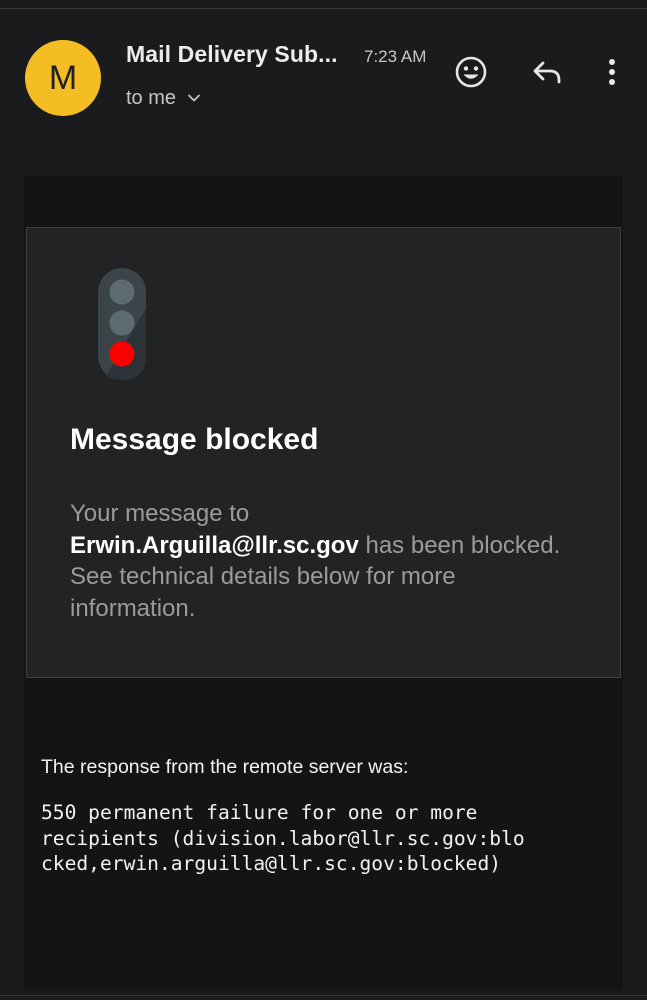 Image resolution: width=647 pixels, height=1000 pixels. I want to click on card-title: Message blocked, so click(194, 439).